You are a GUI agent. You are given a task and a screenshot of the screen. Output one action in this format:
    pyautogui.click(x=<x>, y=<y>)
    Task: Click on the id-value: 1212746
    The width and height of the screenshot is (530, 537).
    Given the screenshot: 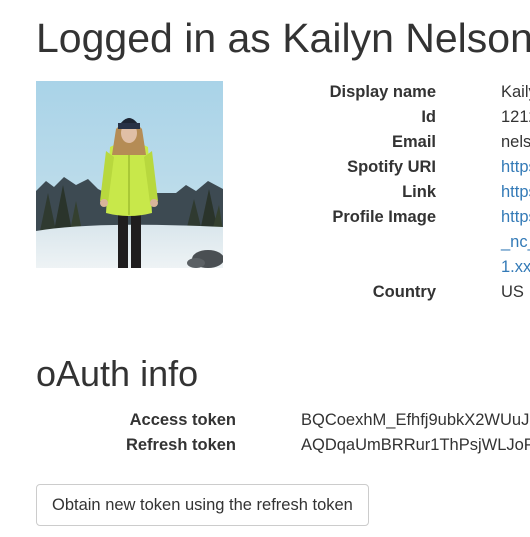 What is the action you would take?
    pyautogui.click(x=515, y=117)
    